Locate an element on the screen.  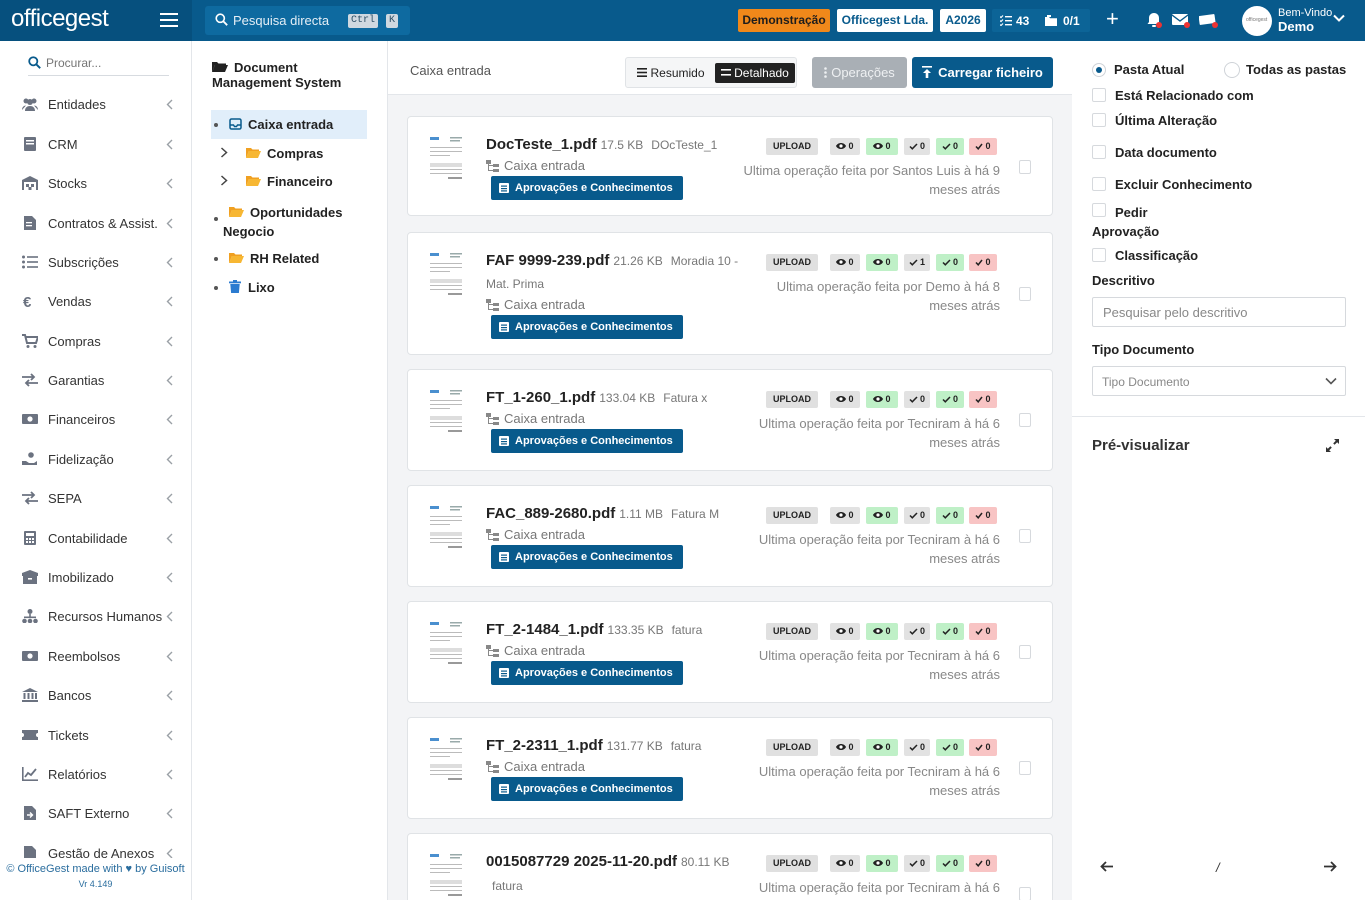
demo-mode-button: Demonstração is located at coordinates (784, 20).